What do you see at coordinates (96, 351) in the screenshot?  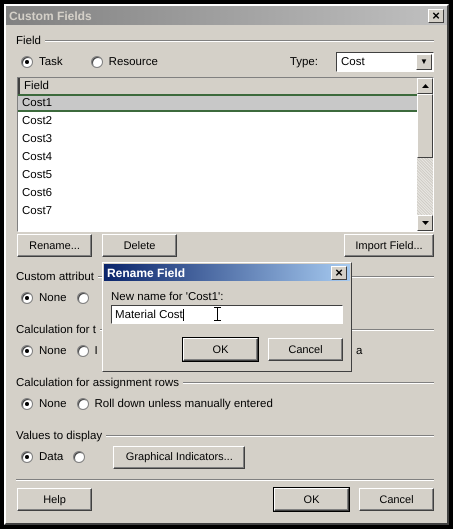 I see `radio-label: I` at bounding box center [96, 351].